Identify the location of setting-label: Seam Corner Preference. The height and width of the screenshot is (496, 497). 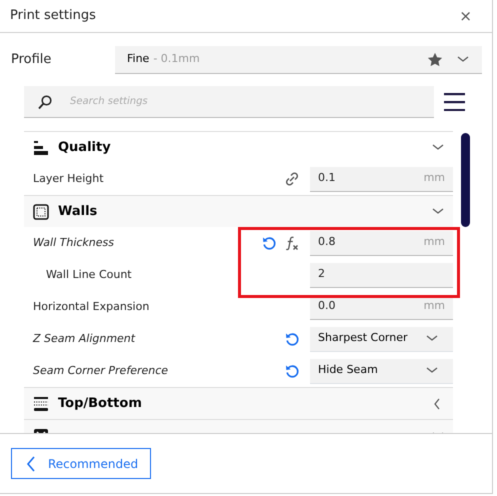
(101, 370).